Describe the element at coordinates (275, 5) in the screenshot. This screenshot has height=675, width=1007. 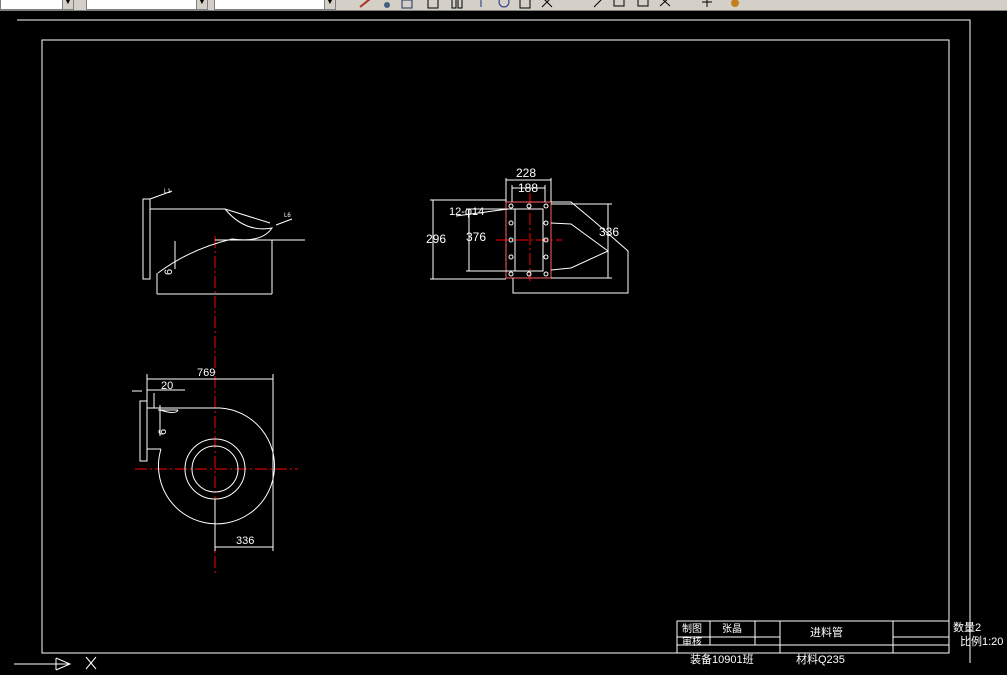
I see `lineweight-combo: ▼` at that location.